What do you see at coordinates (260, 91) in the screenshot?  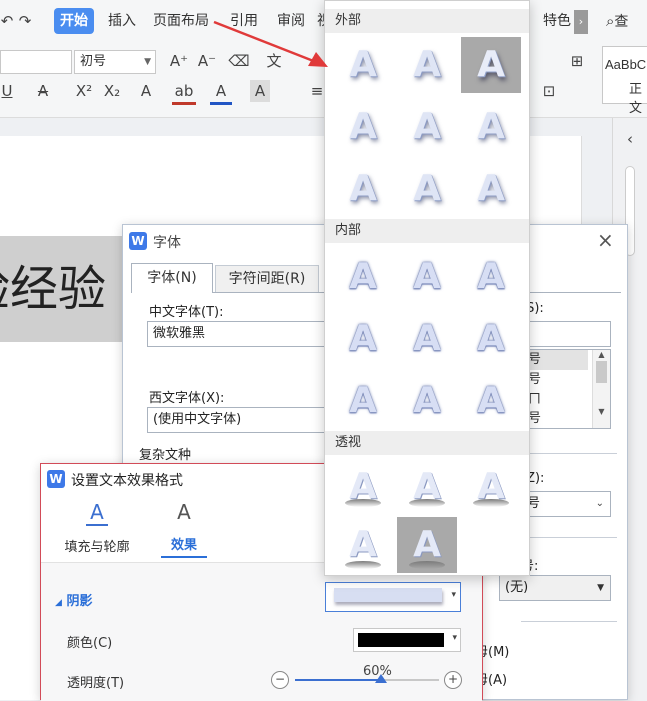 I see `char-shading-icon: A` at bounding box center [260, 91].